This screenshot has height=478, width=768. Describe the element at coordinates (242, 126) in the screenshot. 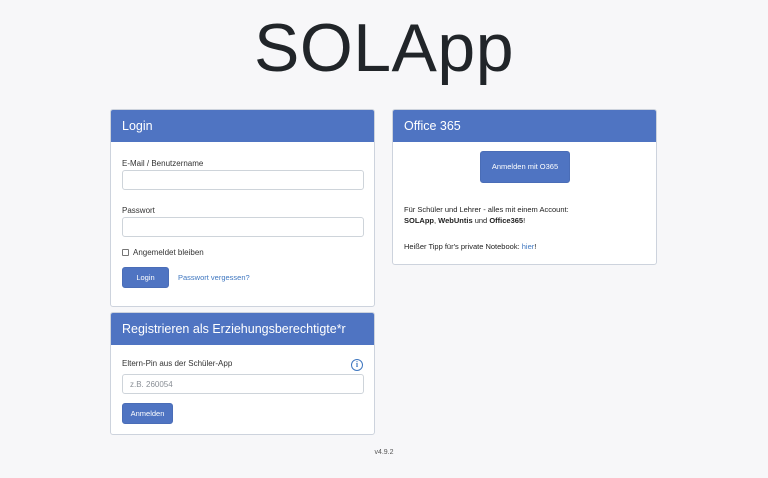

I see `login-card-header: Login` at that location.